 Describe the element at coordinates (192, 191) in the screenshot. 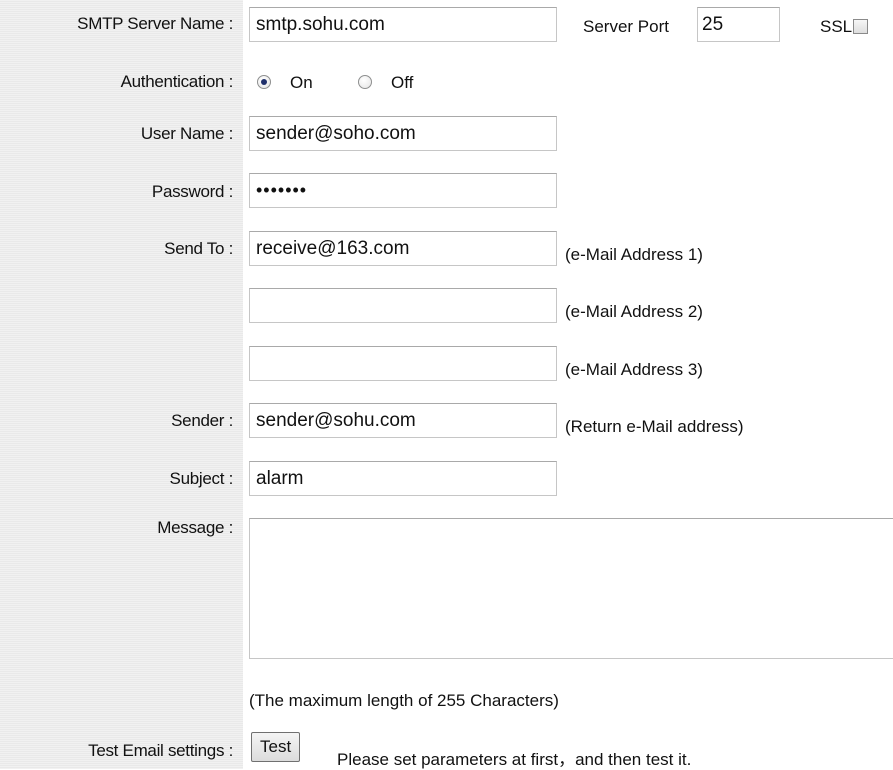

I see `password-label: Password :` at that location.